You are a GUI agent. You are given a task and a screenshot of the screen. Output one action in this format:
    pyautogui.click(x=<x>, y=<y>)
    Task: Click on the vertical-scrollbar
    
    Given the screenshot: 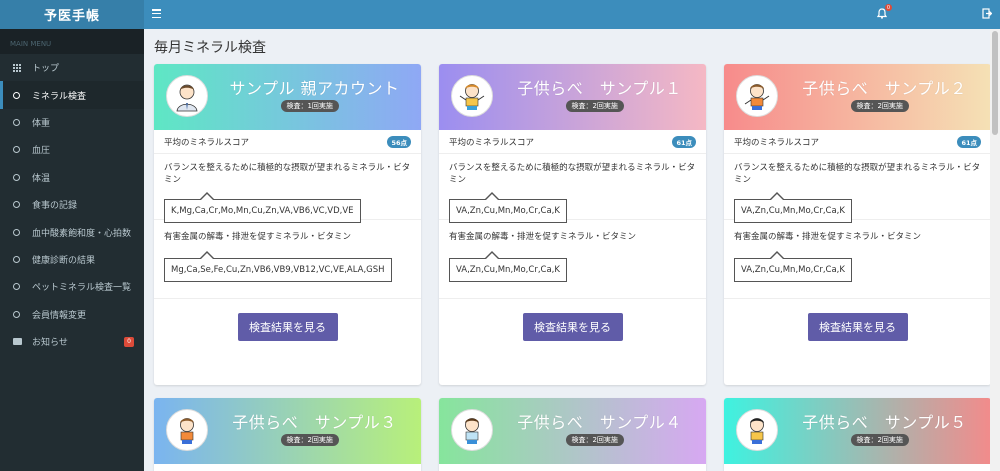 What is the action you would take?
    pyautogui.click(x=995, y=250)
    